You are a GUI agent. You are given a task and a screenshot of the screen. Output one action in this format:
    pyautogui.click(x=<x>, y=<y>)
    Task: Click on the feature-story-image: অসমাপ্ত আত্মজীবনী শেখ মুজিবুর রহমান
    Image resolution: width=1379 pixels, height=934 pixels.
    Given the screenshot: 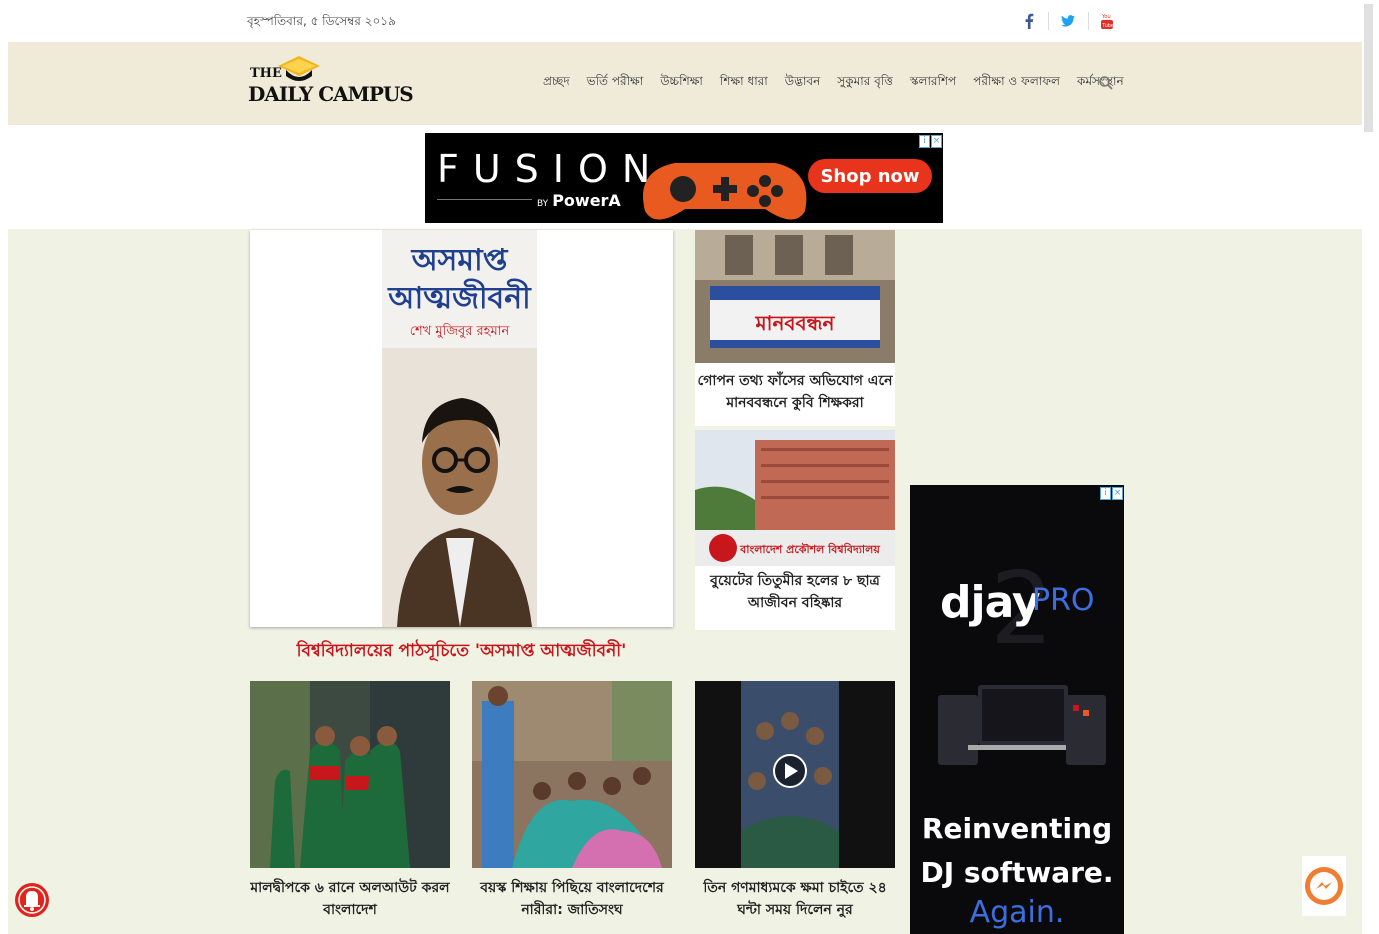 What is the action you would take?
    pyautogui.click(x=461, y=428)
    